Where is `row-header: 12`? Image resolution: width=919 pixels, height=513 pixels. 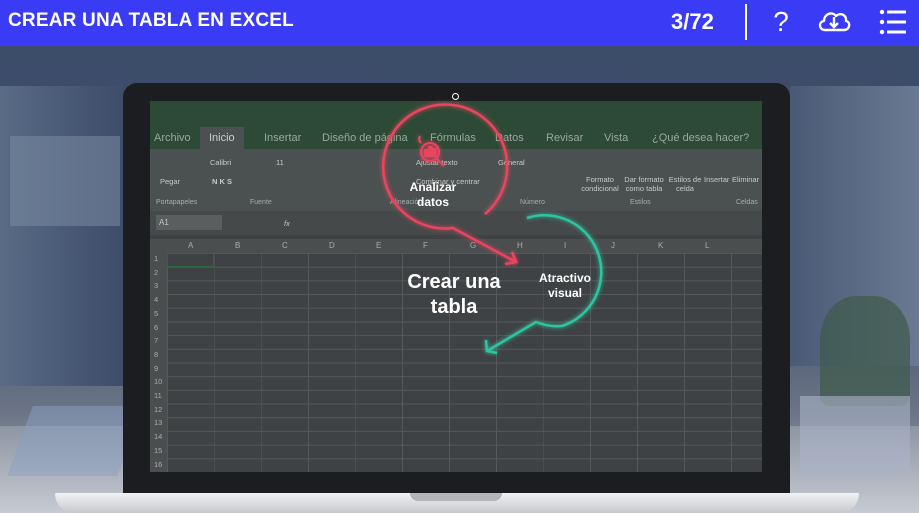
row-header: 12 is located at coordinates (158, 409).